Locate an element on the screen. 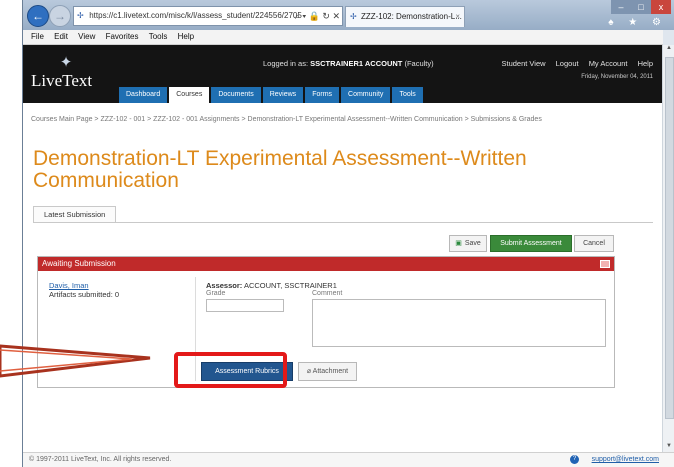 The image size is (674, 467). tab-divider is located at coordinates (343, 222).